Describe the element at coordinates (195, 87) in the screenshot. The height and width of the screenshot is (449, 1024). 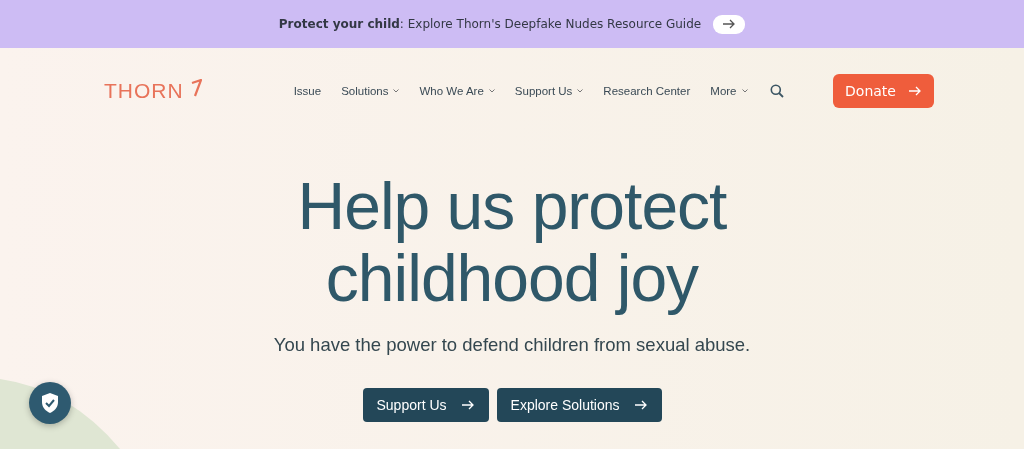
I see `thorn-mark-icon` at that location.